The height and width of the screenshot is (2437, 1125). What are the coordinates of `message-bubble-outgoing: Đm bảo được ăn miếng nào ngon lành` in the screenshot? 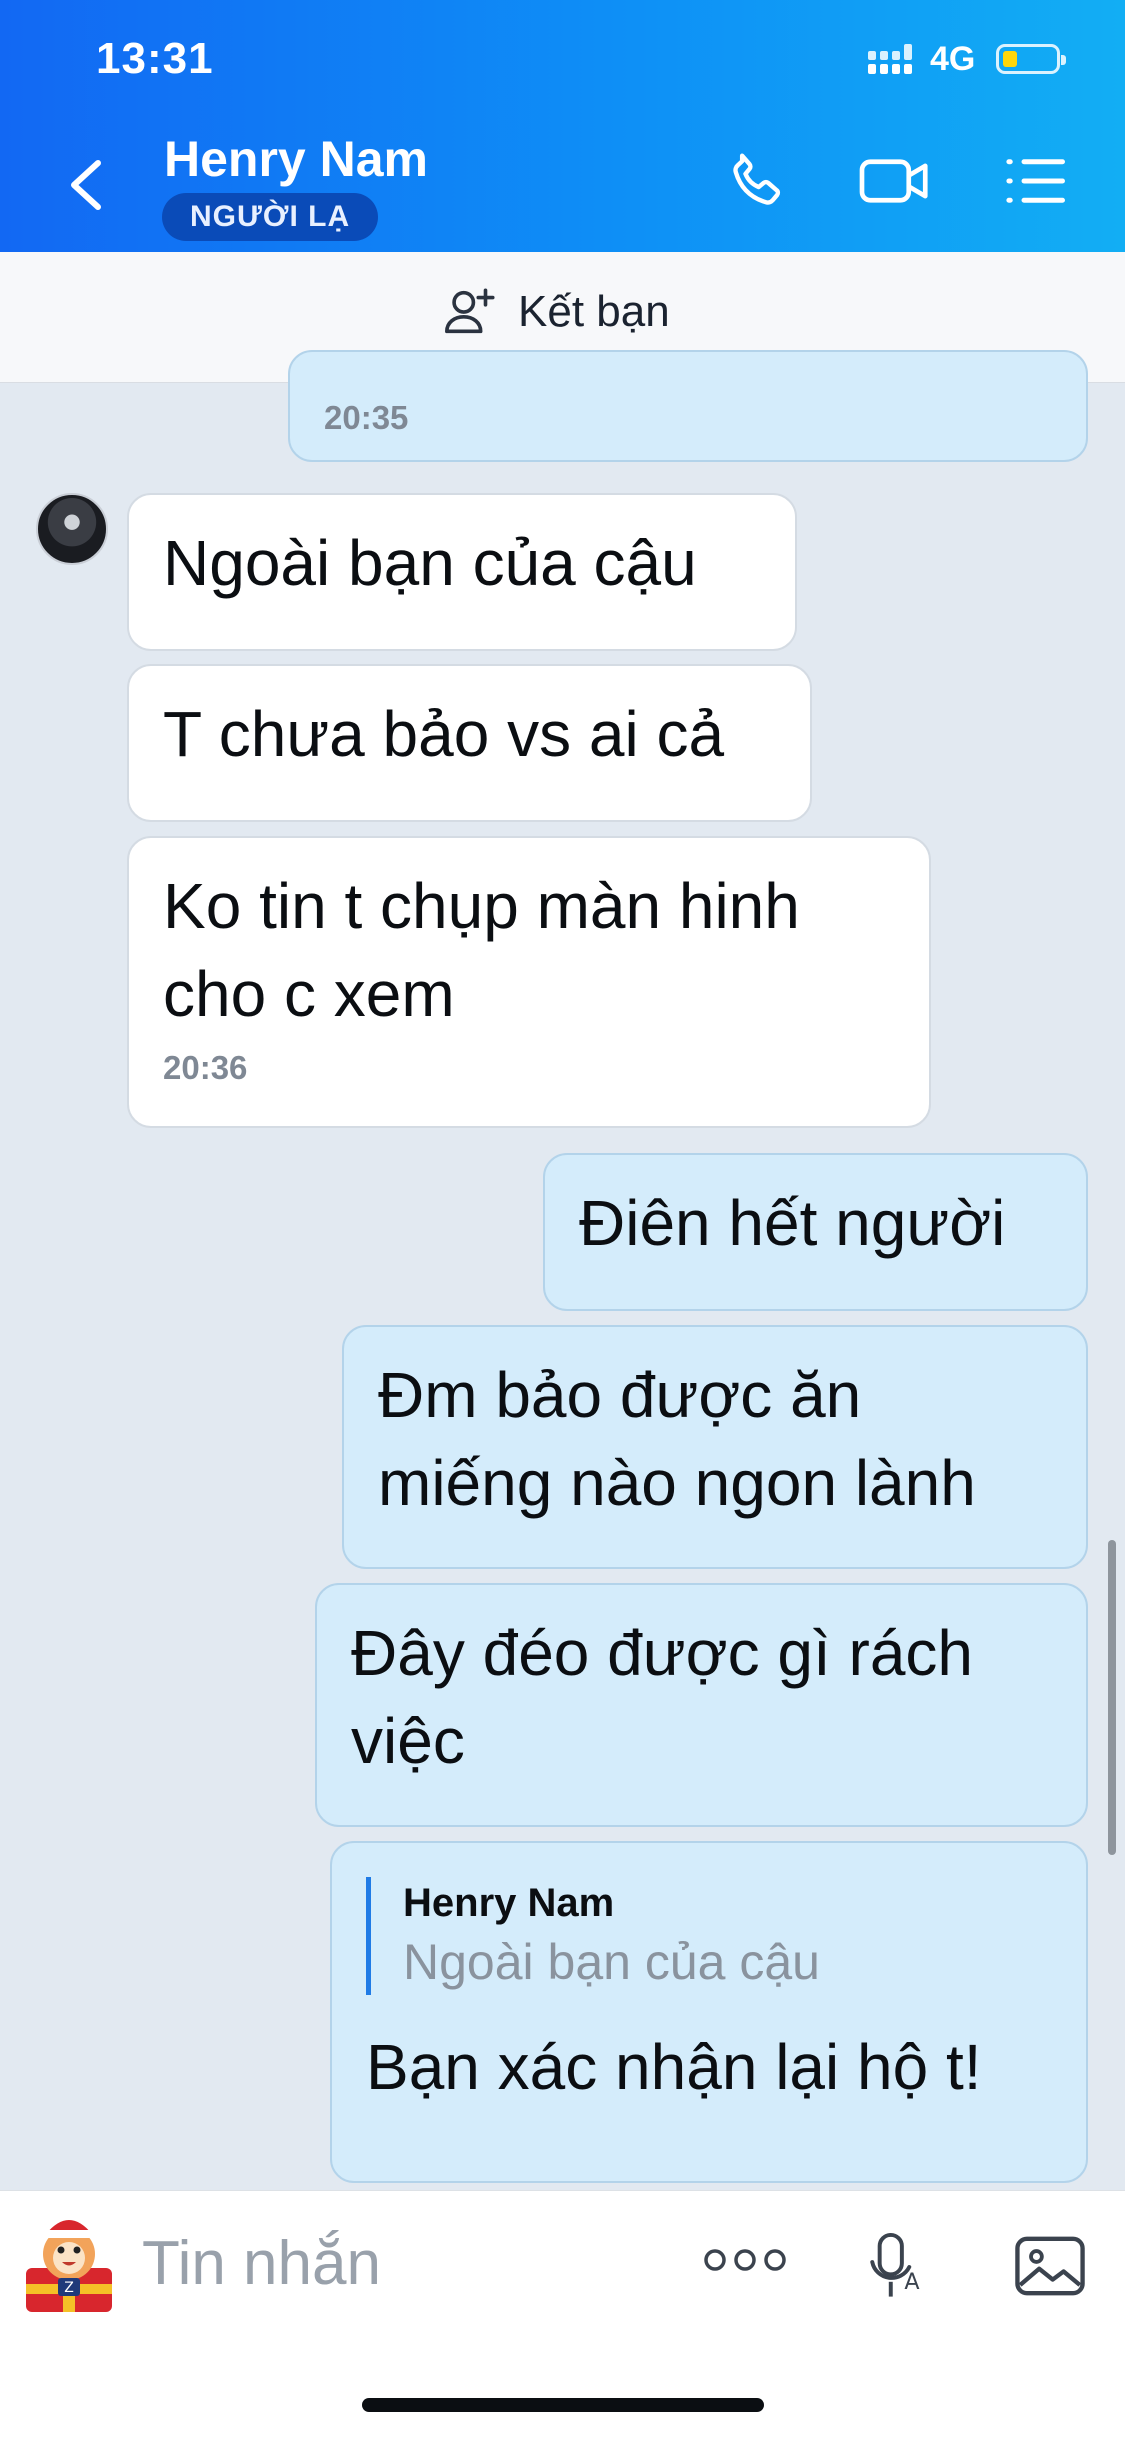 It's located at (715, 1447).